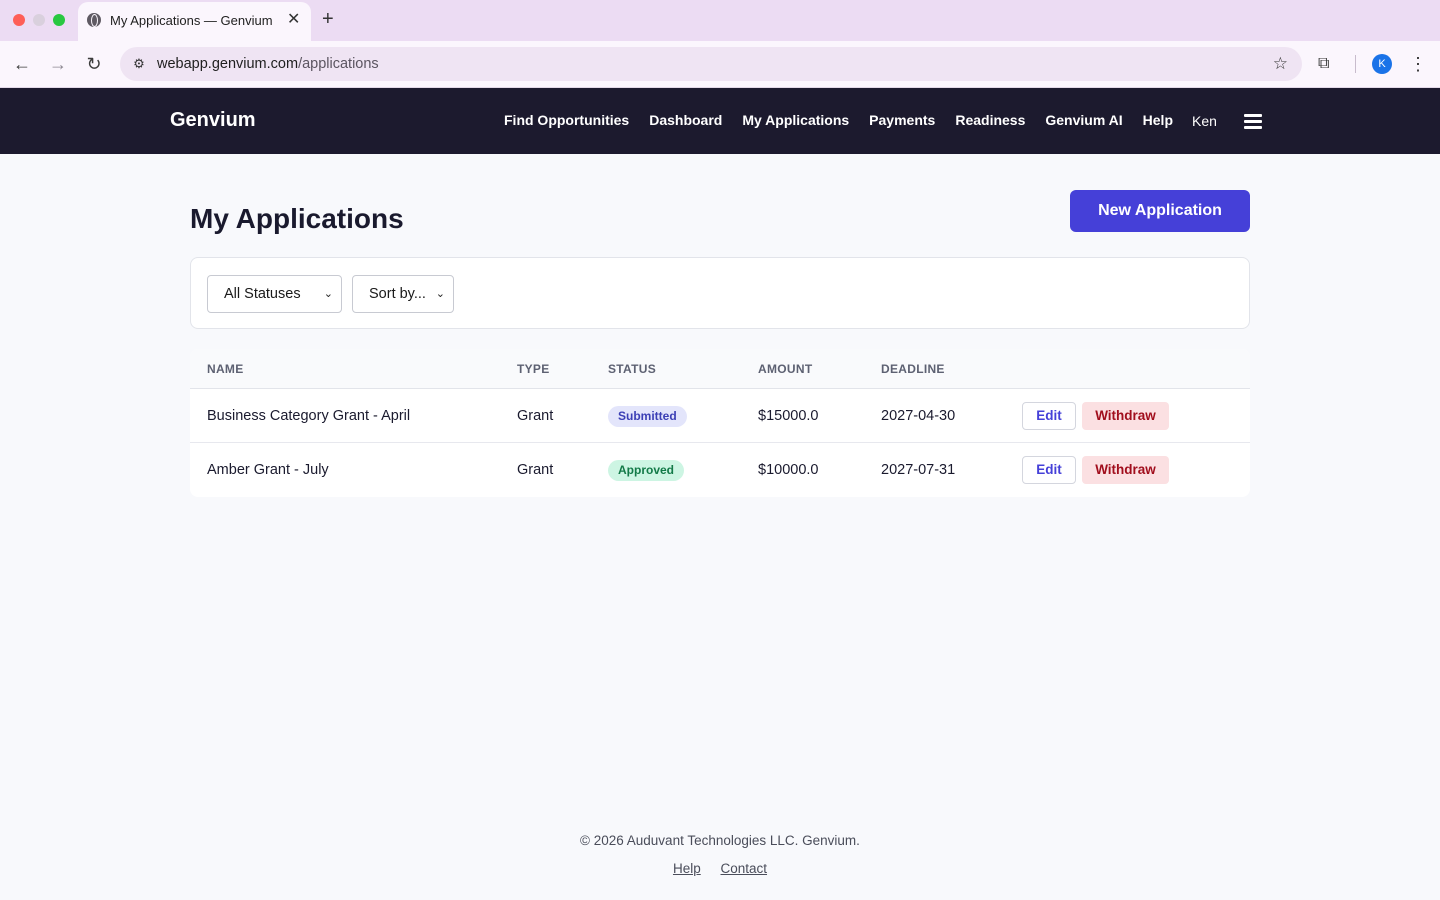 The image size is (1440, 900). What do you see at coordinates (1253, 121) in the screenshot?
I see `hamburger-menu-icon` at bounding box center [1253, 121].